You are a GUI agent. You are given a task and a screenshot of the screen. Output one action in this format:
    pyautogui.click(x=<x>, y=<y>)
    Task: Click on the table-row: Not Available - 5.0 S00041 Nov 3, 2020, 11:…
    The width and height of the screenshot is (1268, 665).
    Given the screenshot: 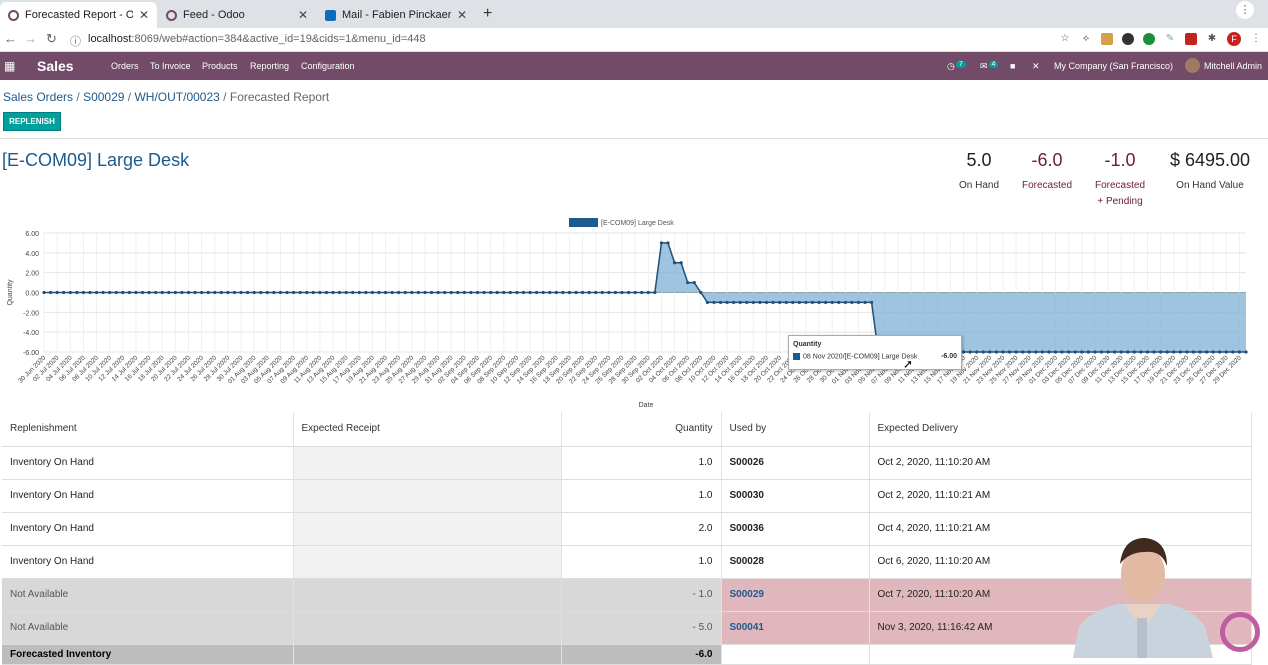 What is the action you would take?
    pyautogui.click(x=627, y=628)
    